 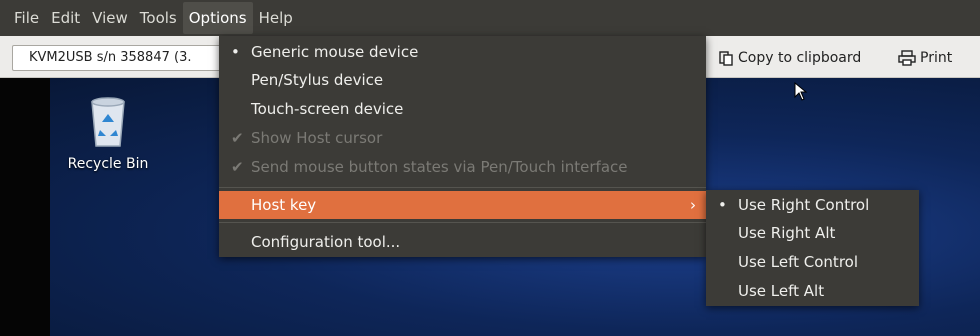 What do you see at coordinates (317, 80) in the screenshot?
I see `menu-item-label: Pen/Stylus device` at bounding box center [317, 80].